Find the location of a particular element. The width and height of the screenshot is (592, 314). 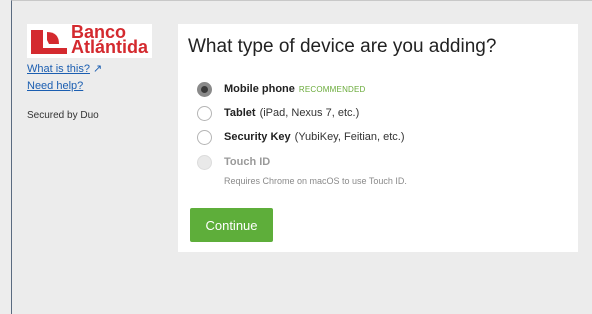

logo-line-2: Atlántida is located at coordinates (110, 47).